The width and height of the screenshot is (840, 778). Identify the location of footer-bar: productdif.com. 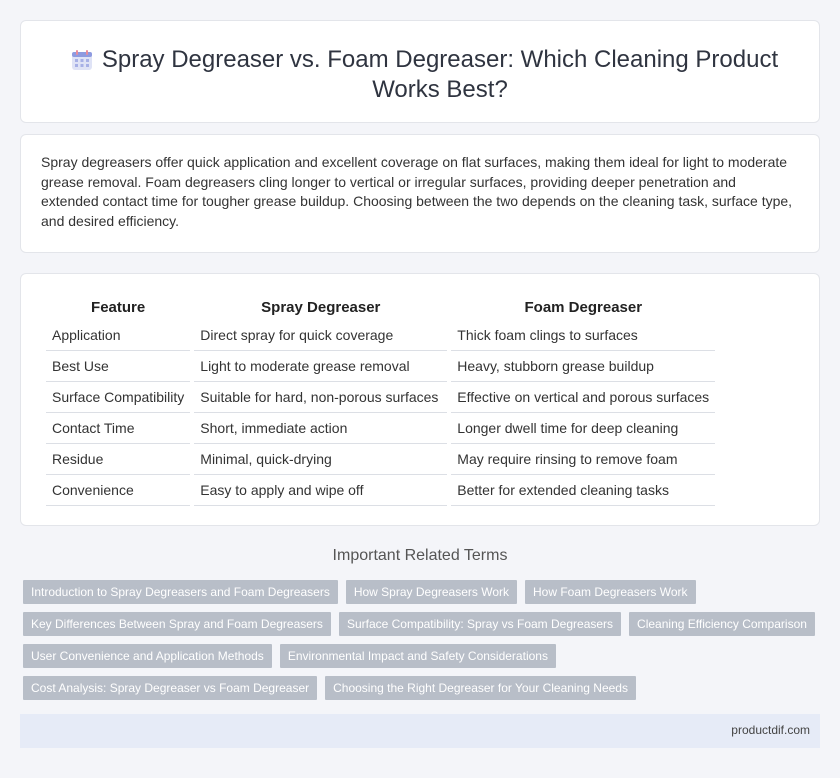
(420, 731).